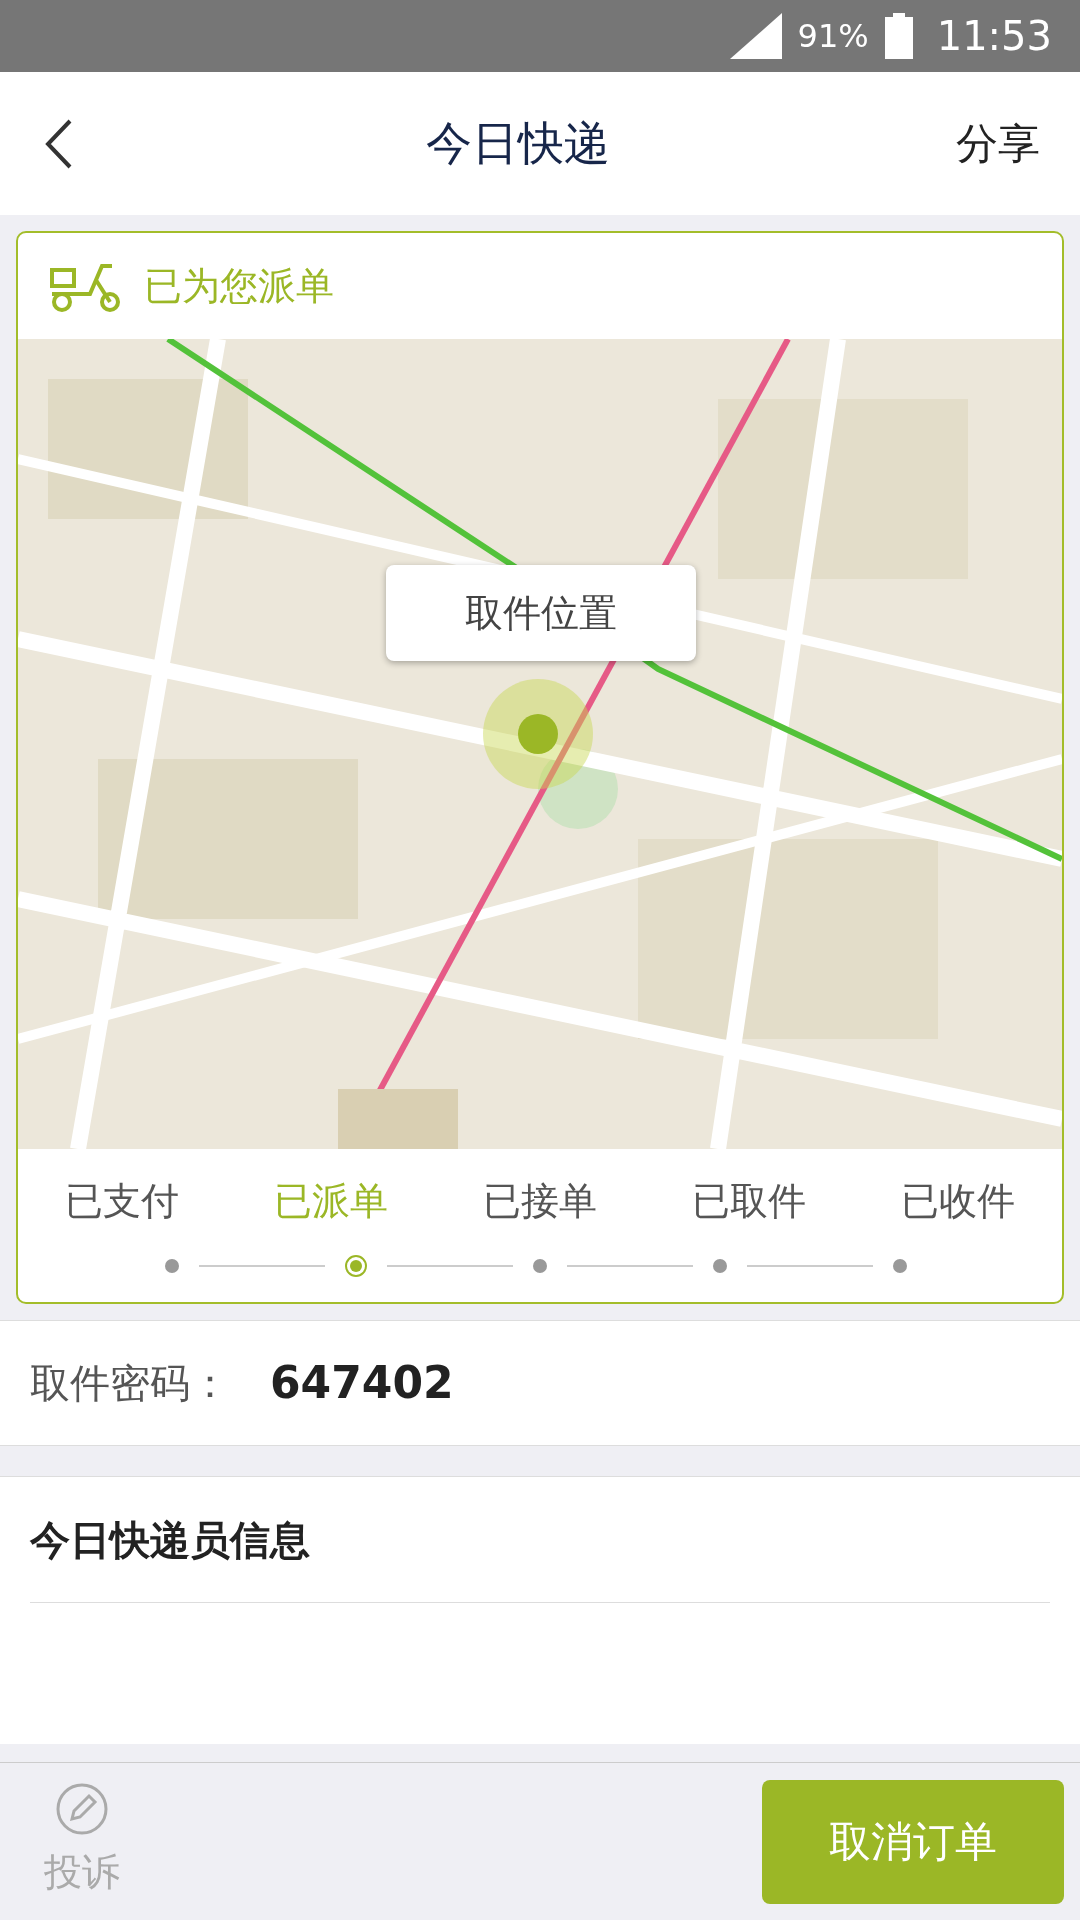 This screenshot has width=1080, height=1920. I want to click on status-title: 已为您派单, so click(239, 286).